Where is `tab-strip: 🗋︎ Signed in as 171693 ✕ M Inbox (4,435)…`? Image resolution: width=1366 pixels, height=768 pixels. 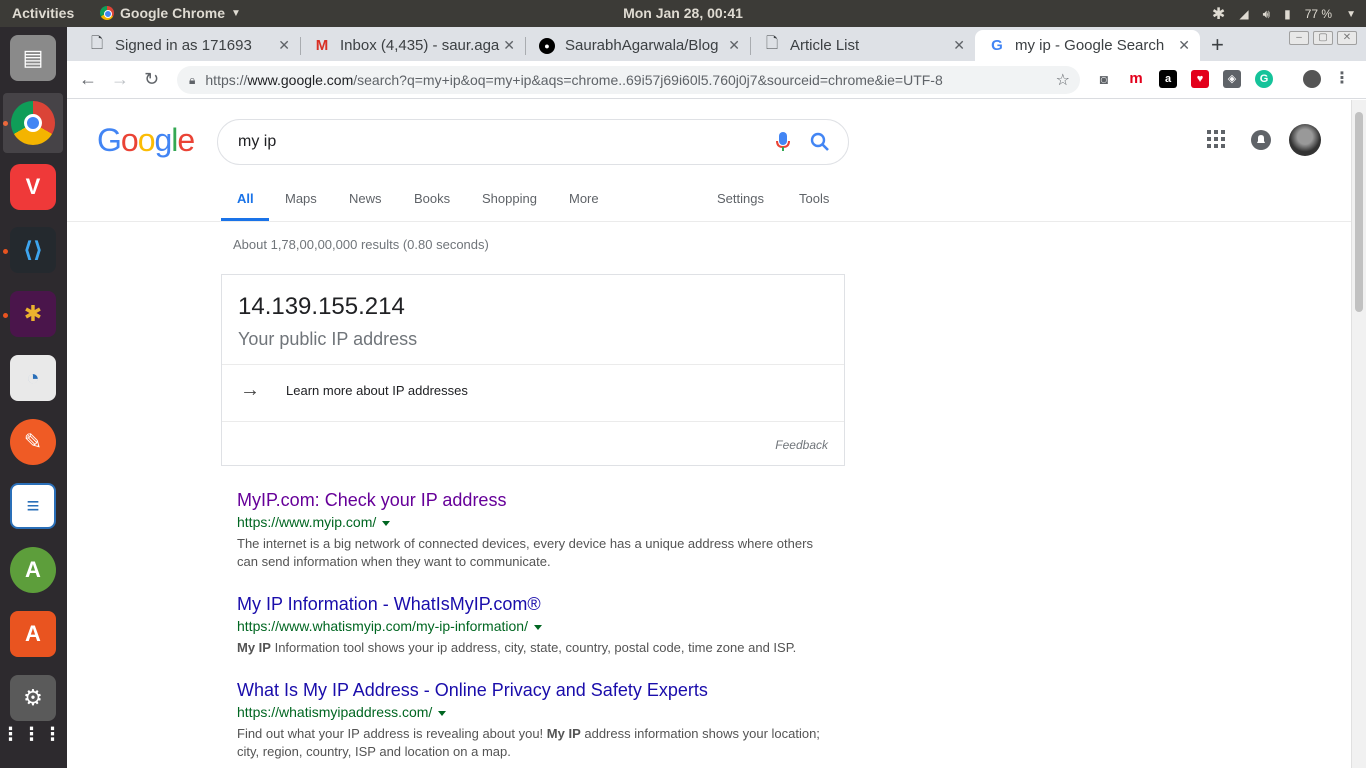
tab-strip: 🗋︎ Signed in as 171693 ✕ M Inbox (4,435)… is located at coordinates (716, 44).